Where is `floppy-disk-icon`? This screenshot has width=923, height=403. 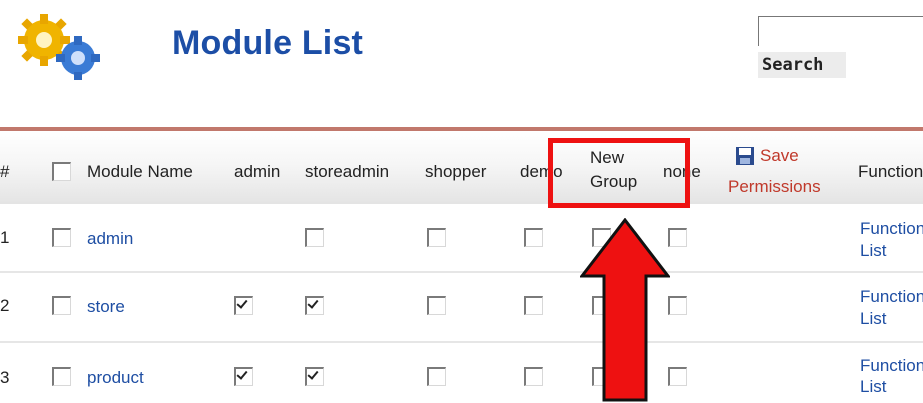 floppy-disk-icon is located at coordinates (745, 156).